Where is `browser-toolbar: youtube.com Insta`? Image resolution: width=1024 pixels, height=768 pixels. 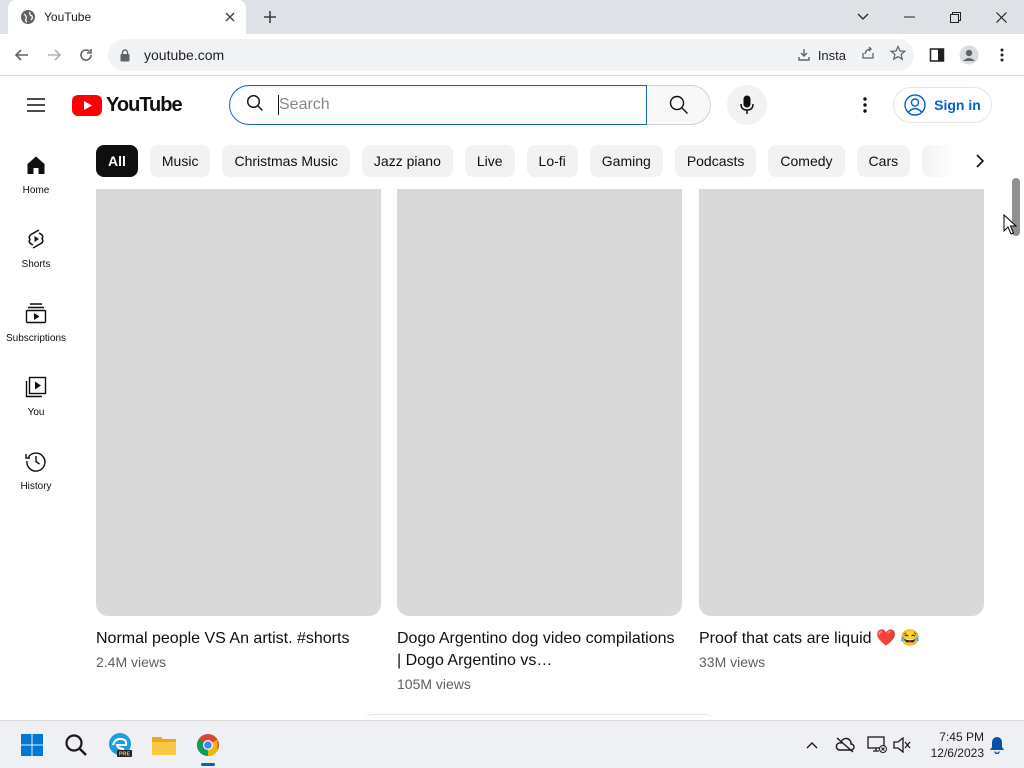
browser-toolbar: youtube.com Insta is located at coordinates (512, 55).